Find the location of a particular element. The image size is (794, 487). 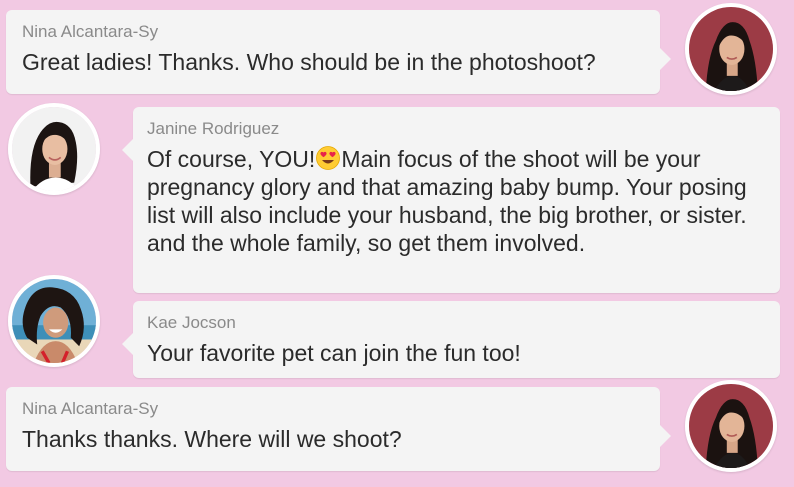

message-text: Your favorite pet can join the fun too! is located at coordinates (334, 353).